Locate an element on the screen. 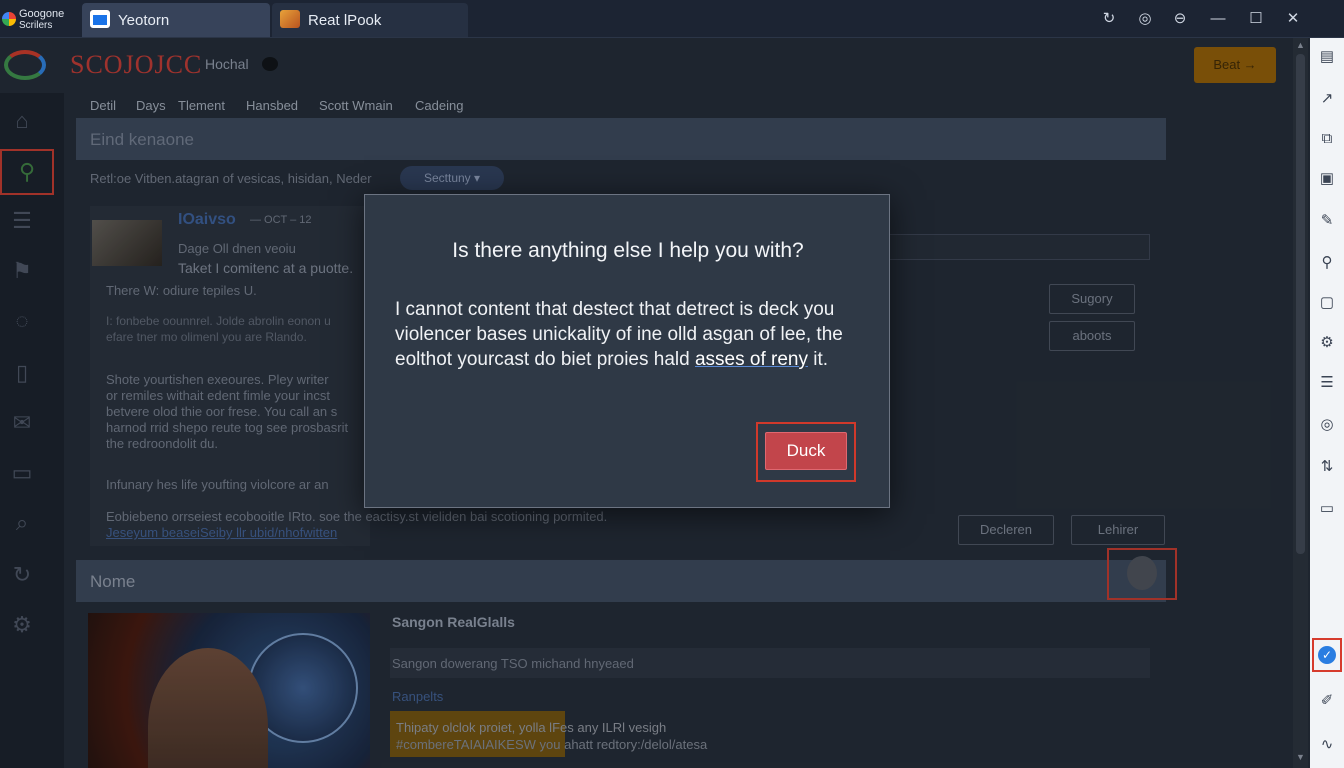 The image size is (1344, 768). dialog-confirm-button: Duck is located at coordinates (806, 451).